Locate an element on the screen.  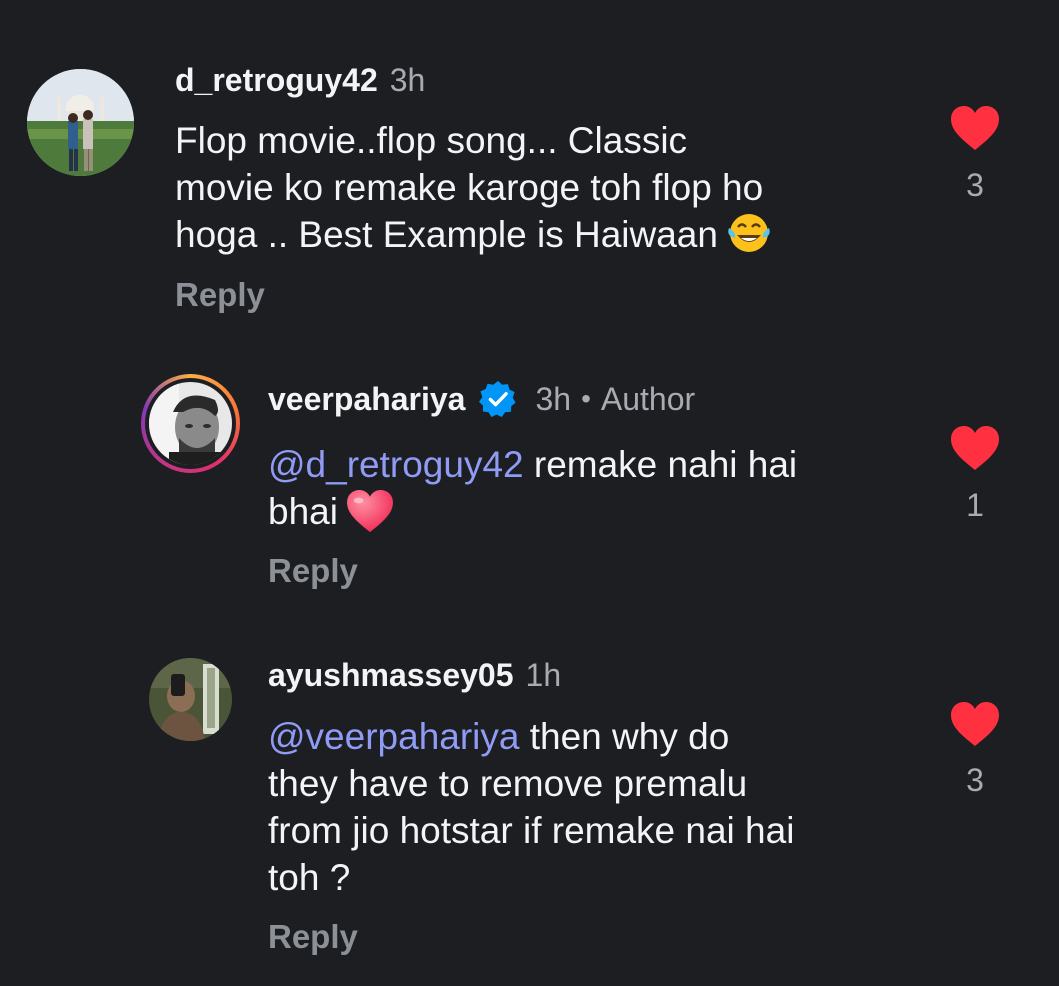
username: ayushmassey05 is located at coordinates (391, 675).